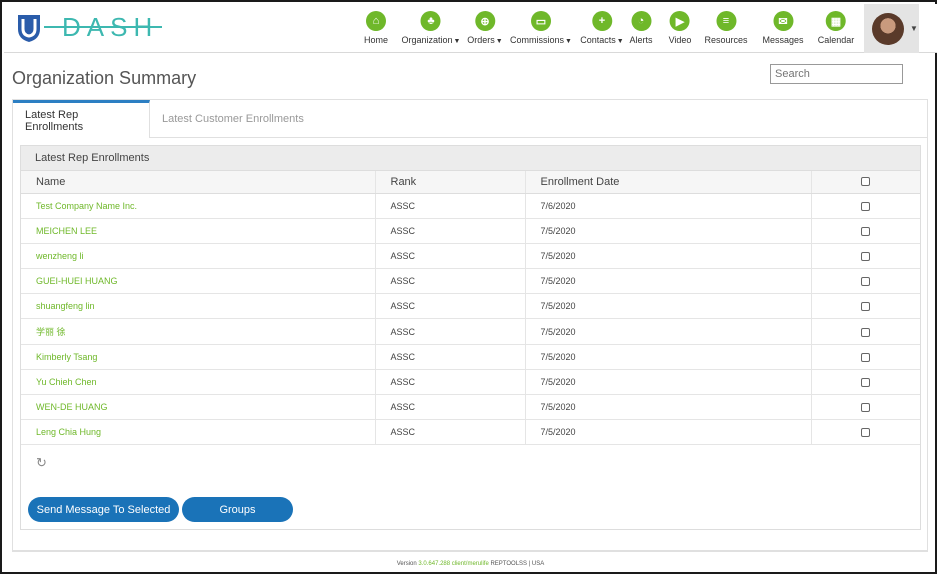 This screenshot has height=574, width=937. What do you see at coordinates (641, 28) in the screenshot?
I see `nav-item-alerts: ◔ Alerts` at bounding box center [641, 28].